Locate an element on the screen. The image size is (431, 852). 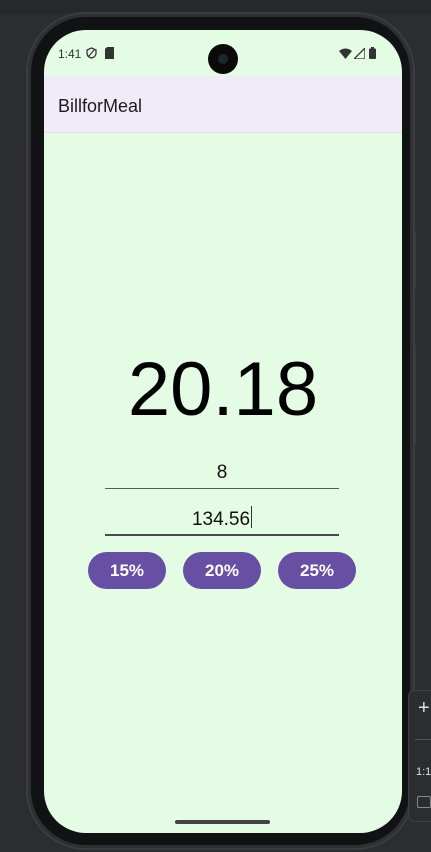
front-camera is located at coordinates (223, 59).